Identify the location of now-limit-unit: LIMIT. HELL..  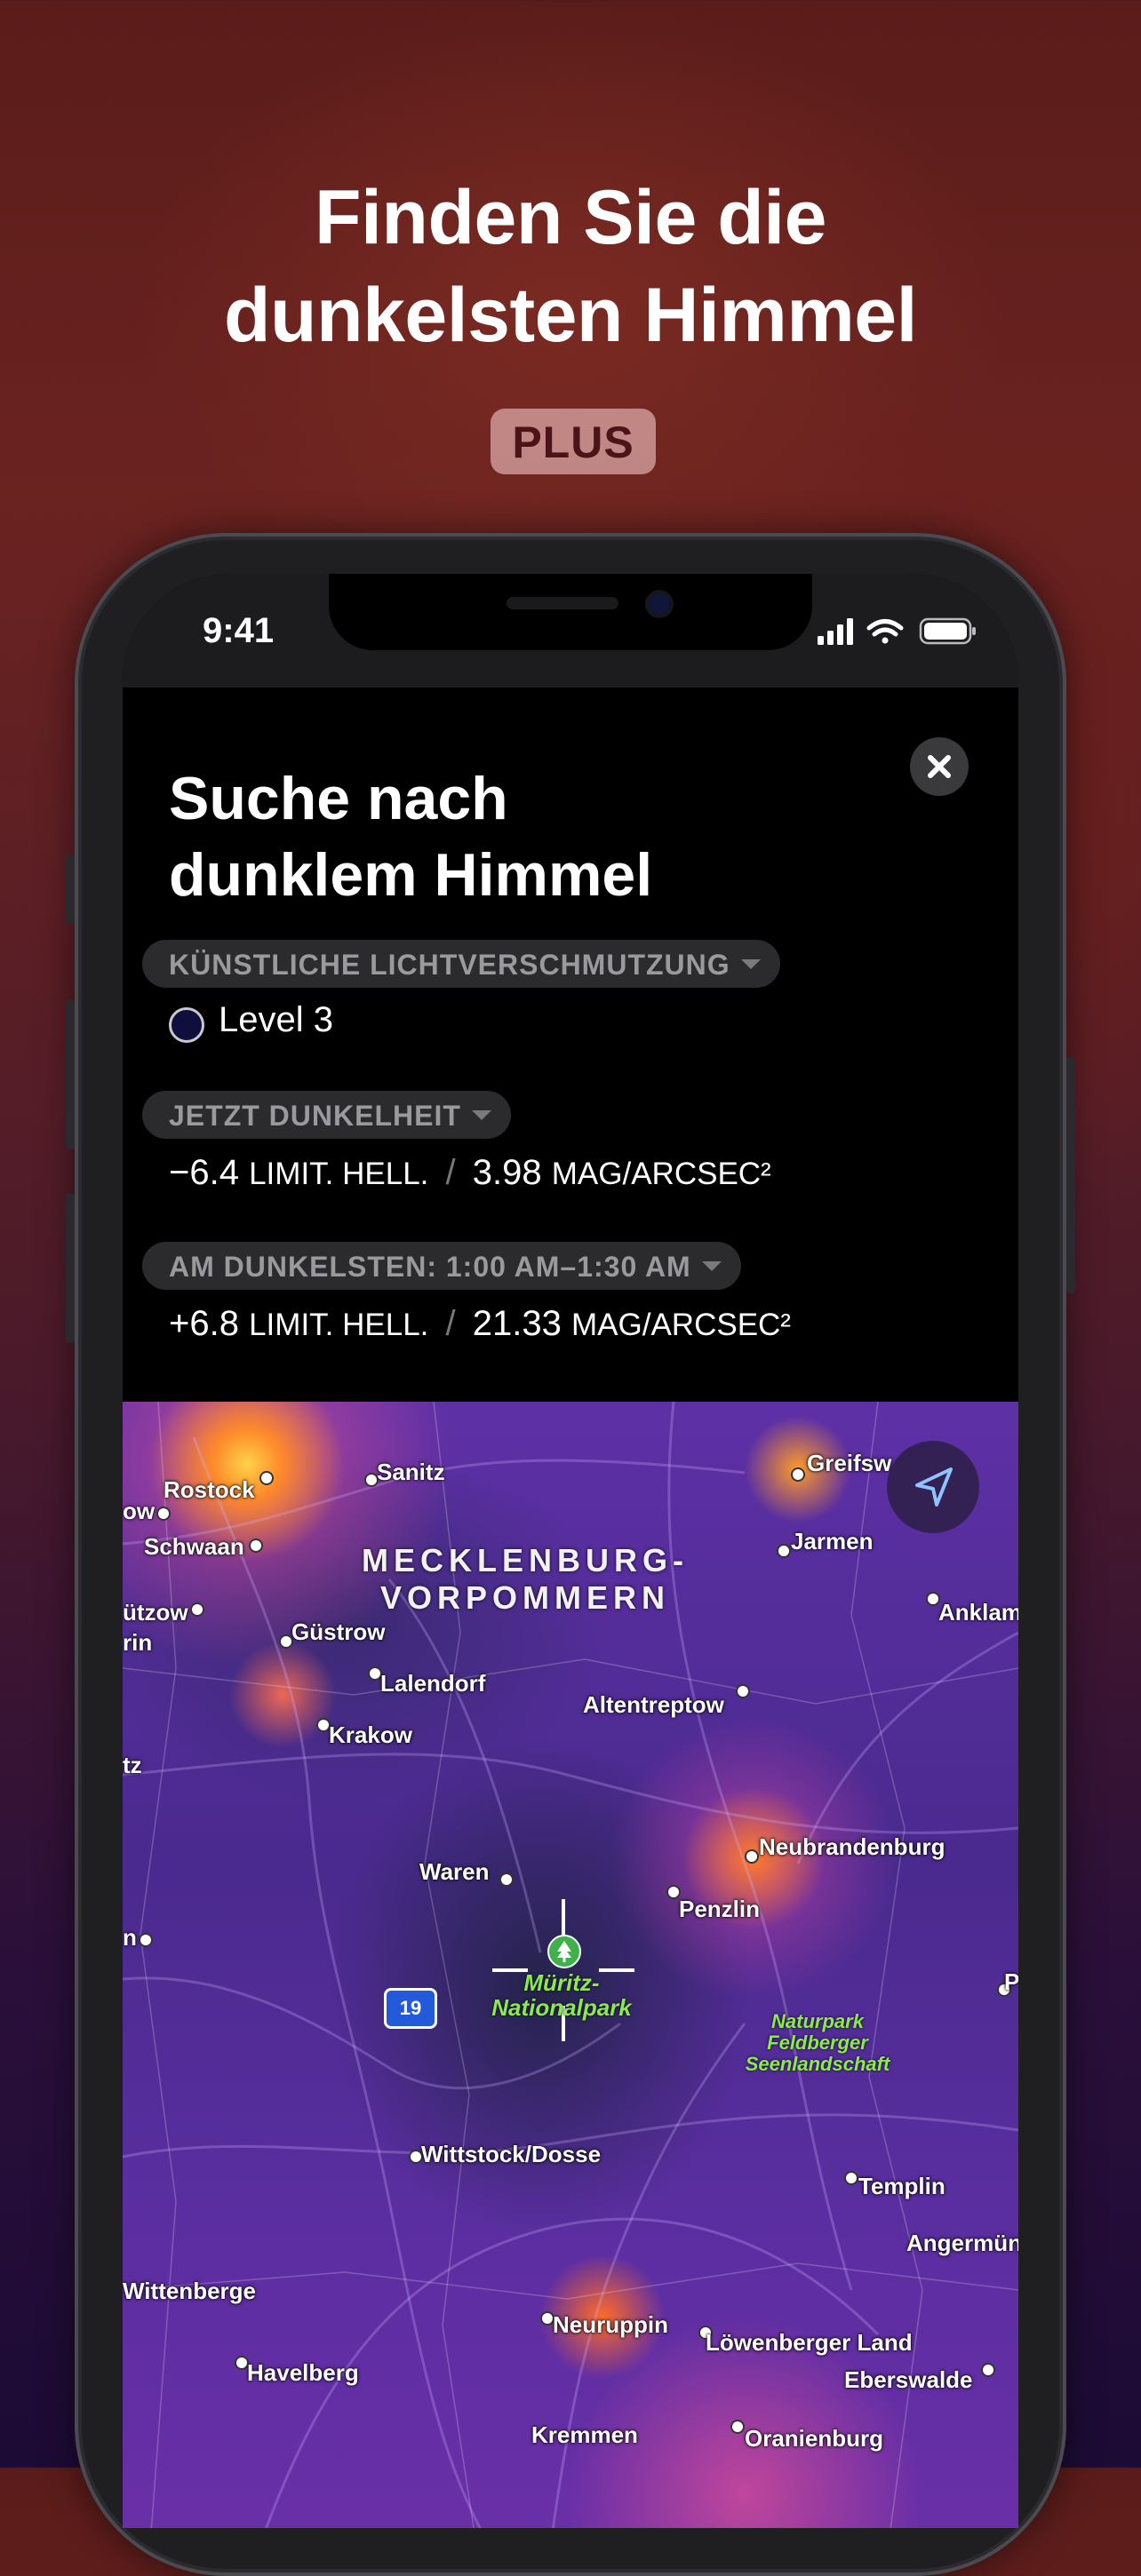
(339, 1174).